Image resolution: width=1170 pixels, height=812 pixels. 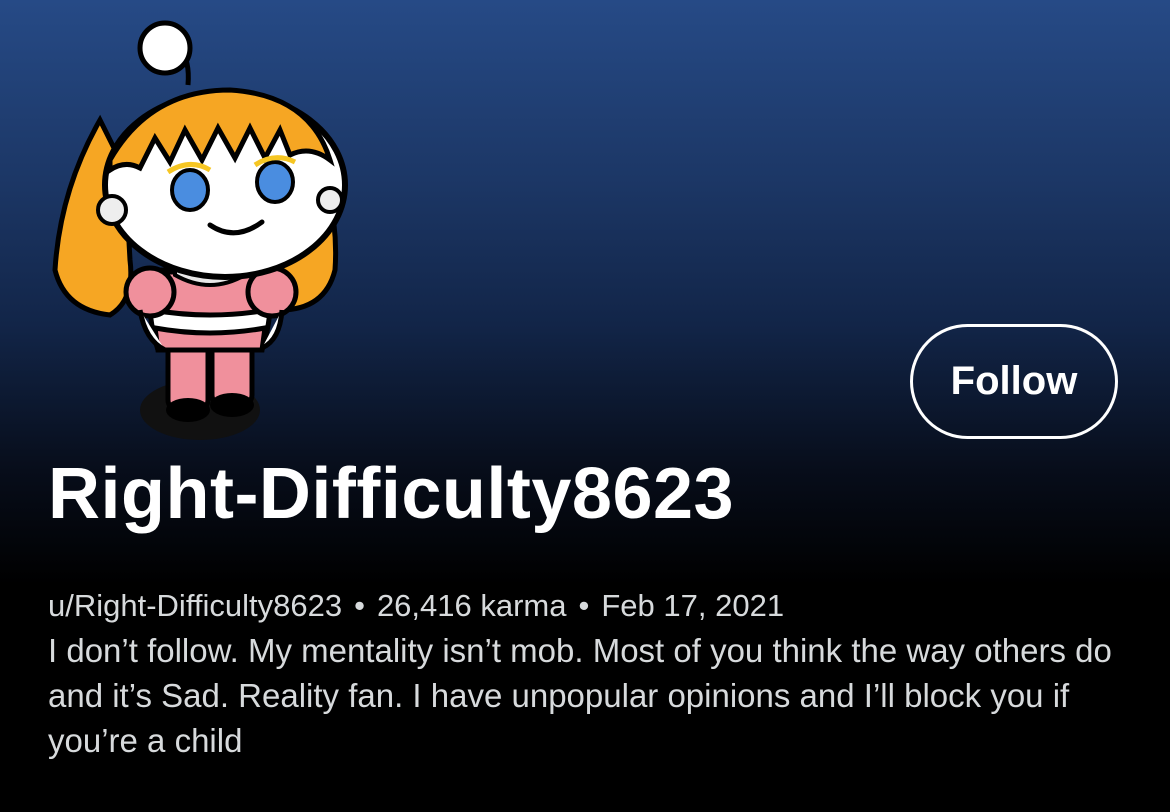 I want to click on avatar, so click(x=200, y=230).